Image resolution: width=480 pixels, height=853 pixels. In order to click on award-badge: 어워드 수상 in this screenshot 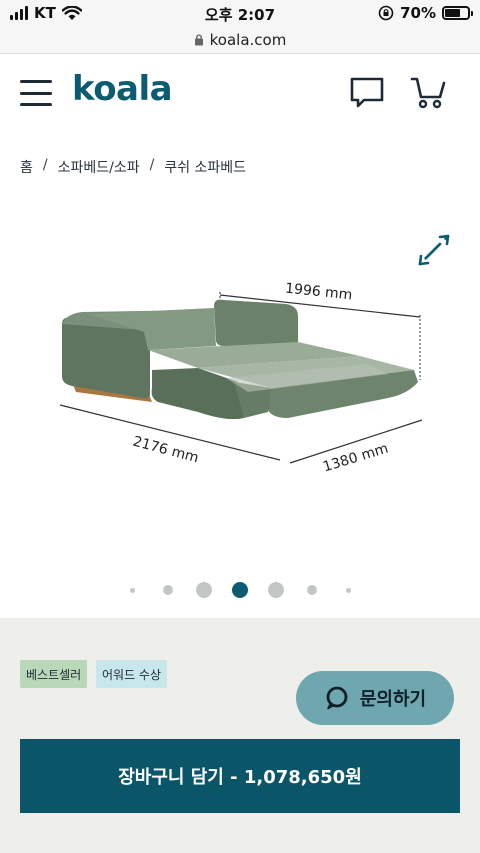, I will do `click(132, 674)`.